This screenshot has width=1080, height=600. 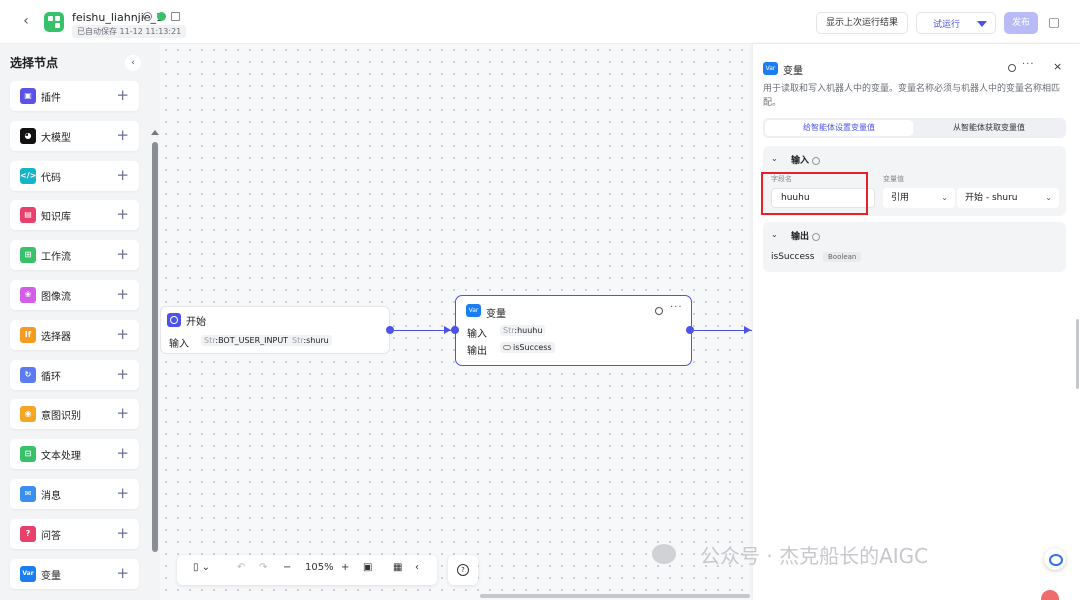 I want to click on workflow-logo-icon, so click(x=54, y=22).